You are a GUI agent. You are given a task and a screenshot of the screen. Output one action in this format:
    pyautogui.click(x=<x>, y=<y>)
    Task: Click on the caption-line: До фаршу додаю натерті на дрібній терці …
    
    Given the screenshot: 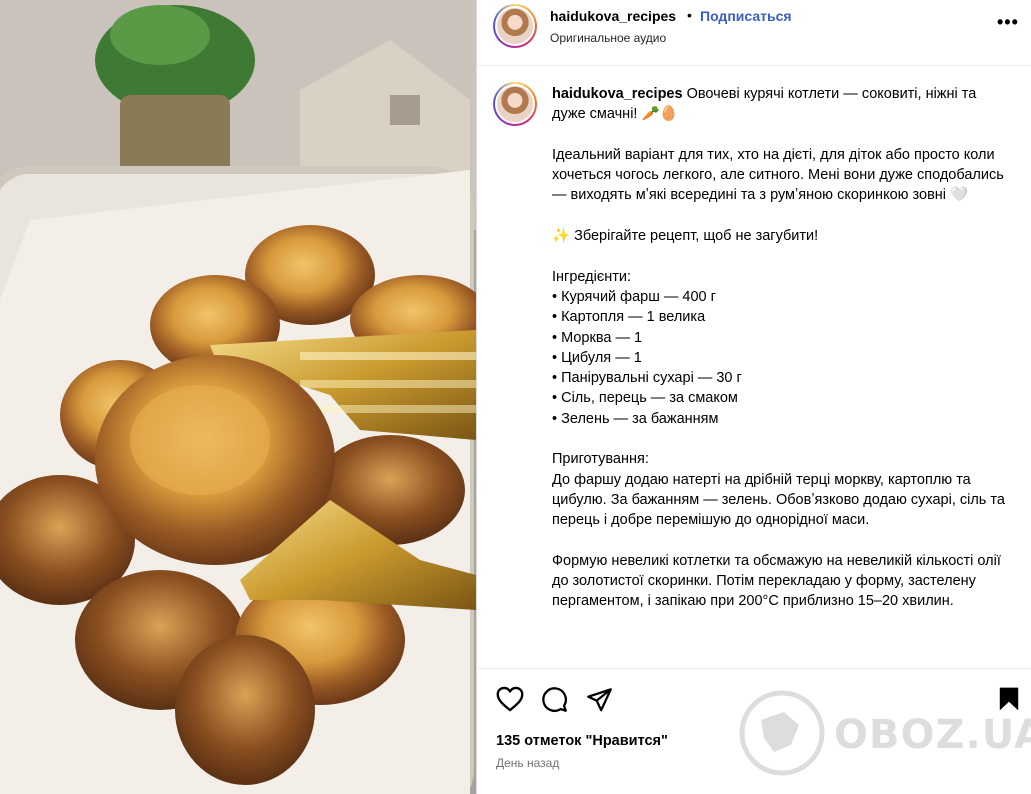 What is the action you would take?
    pyautogui.click(x=778, y=500)
    